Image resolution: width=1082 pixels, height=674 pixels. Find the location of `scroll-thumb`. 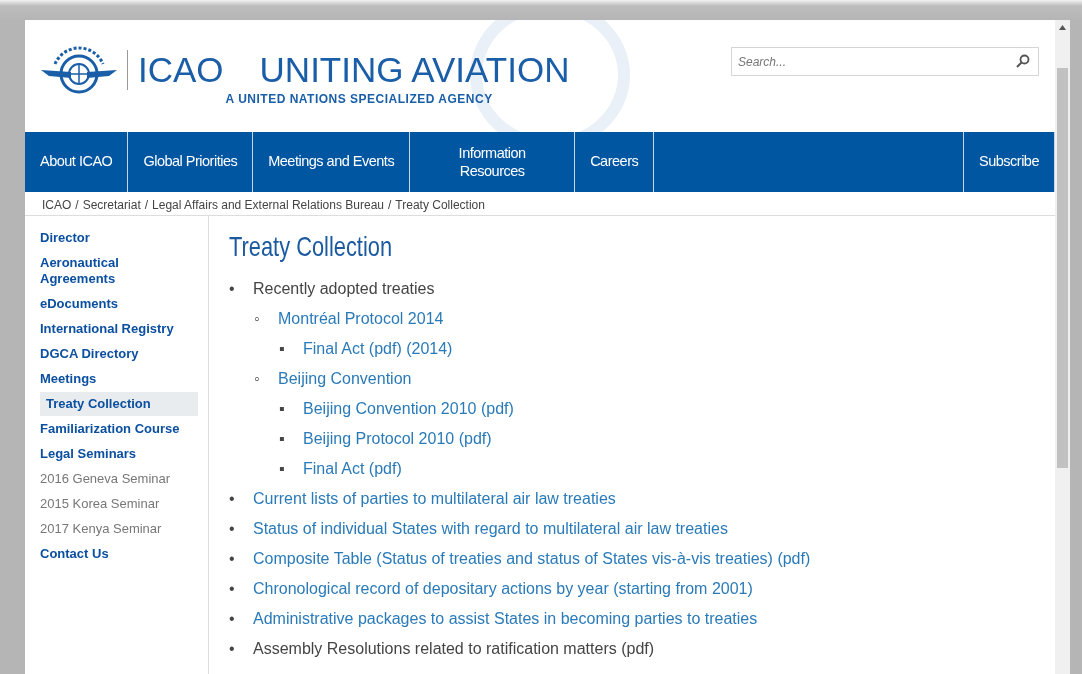

scroll-thumb is located at coordinates (1062, 268).